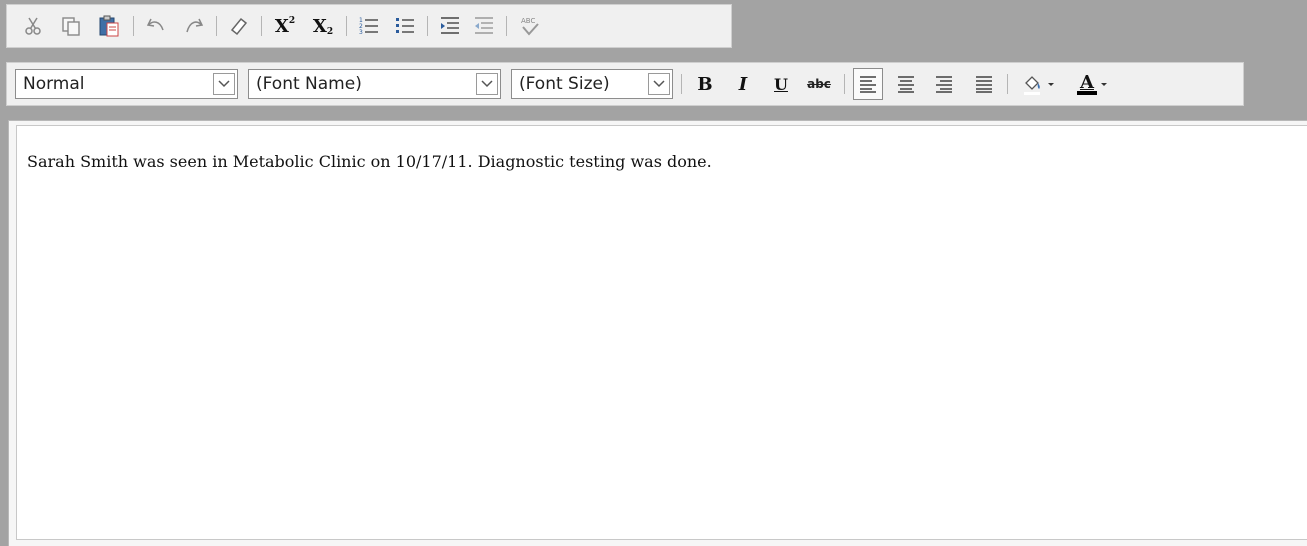  Describe the element at coordinates (1087, 84) in the screenshot. I see `font-color-icon: A` at that location.